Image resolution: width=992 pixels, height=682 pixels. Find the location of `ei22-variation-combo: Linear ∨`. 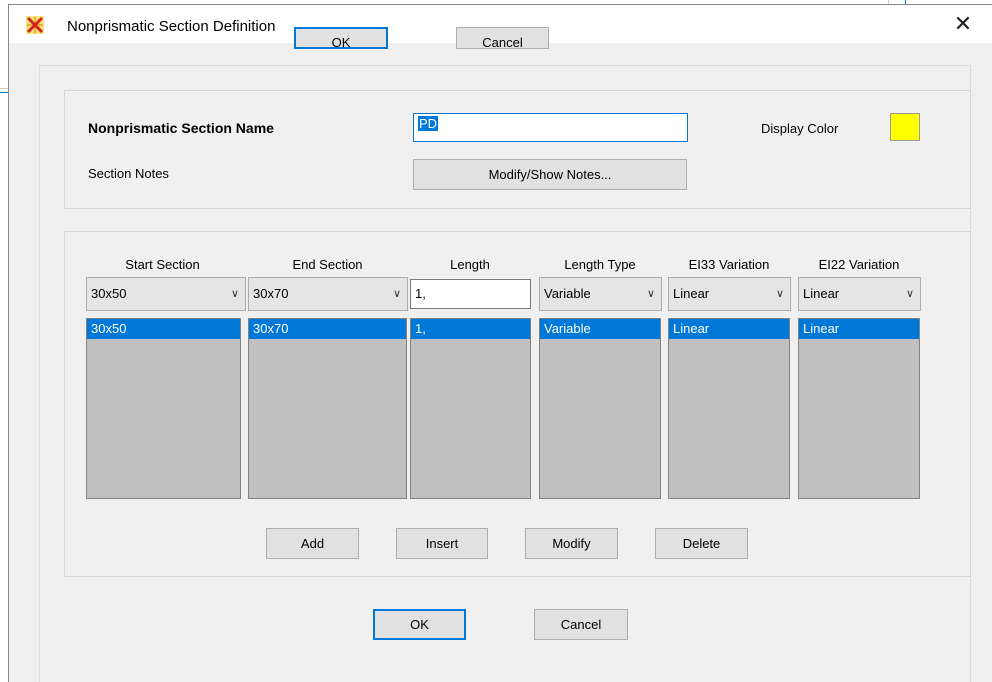

ei22-variation-combo: Linear ∨ is located at coordinates (859, 294).